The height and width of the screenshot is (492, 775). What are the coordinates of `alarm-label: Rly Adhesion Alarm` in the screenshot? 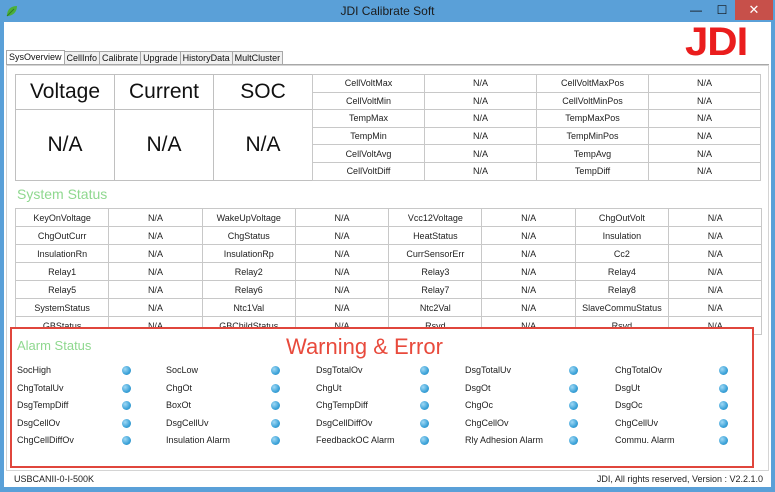 It's located at (504, 440).